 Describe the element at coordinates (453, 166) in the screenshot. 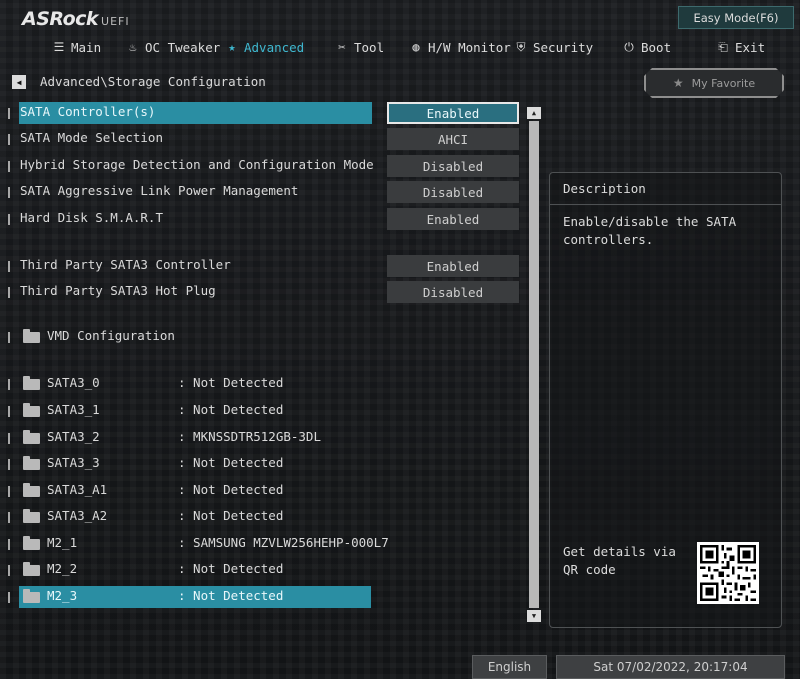

I see `hybrid-storage-value: Disabled` at that location.